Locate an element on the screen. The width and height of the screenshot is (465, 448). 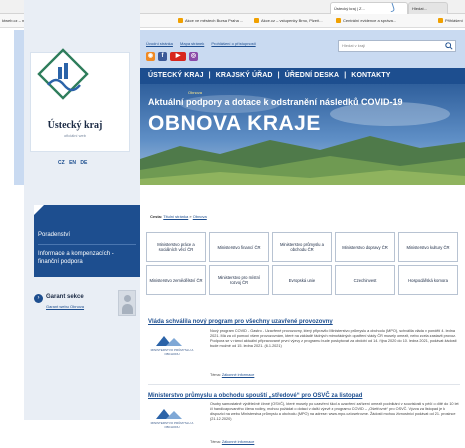
ministry-tile: Hospodářská komora is located at coordinates (428, 280).